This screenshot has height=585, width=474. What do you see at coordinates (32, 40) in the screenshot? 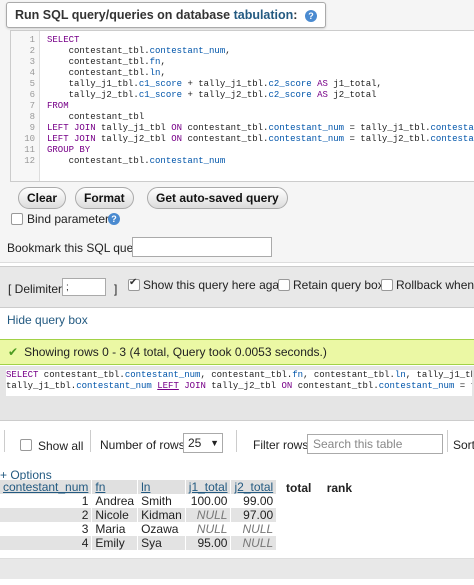
I see `line-number: 1` at bounding box center [32, 40].